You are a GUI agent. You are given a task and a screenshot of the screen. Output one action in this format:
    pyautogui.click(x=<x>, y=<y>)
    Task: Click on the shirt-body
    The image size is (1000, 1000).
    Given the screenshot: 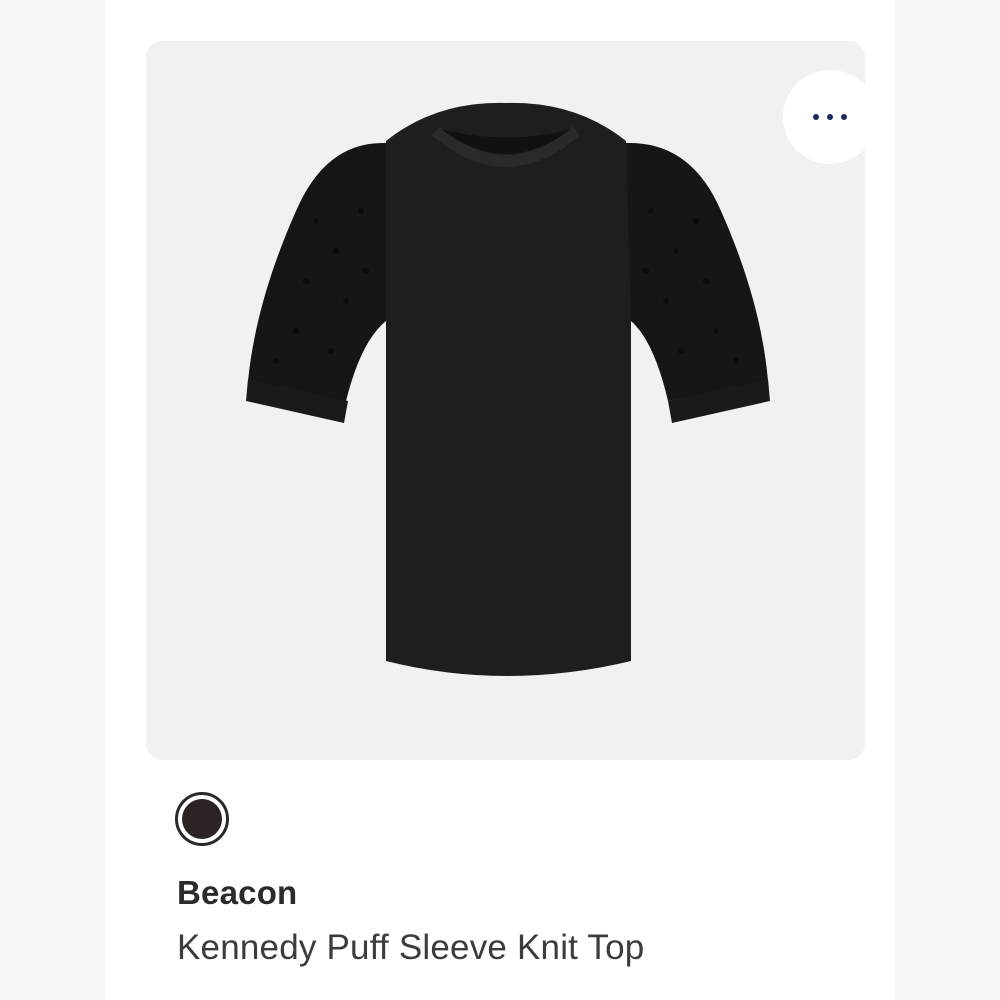 What is the action you would take?
    pyautogui.click(x=508, y=389)
    